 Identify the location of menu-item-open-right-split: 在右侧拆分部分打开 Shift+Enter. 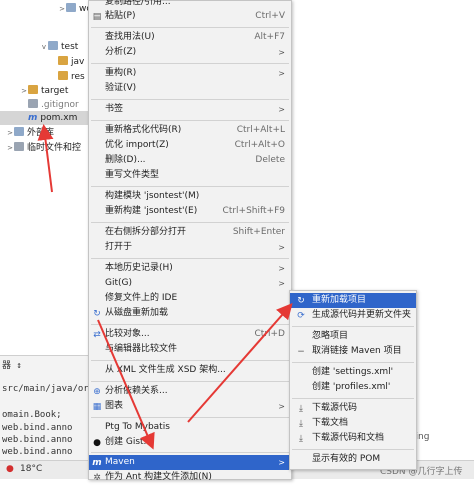
(190, 232).